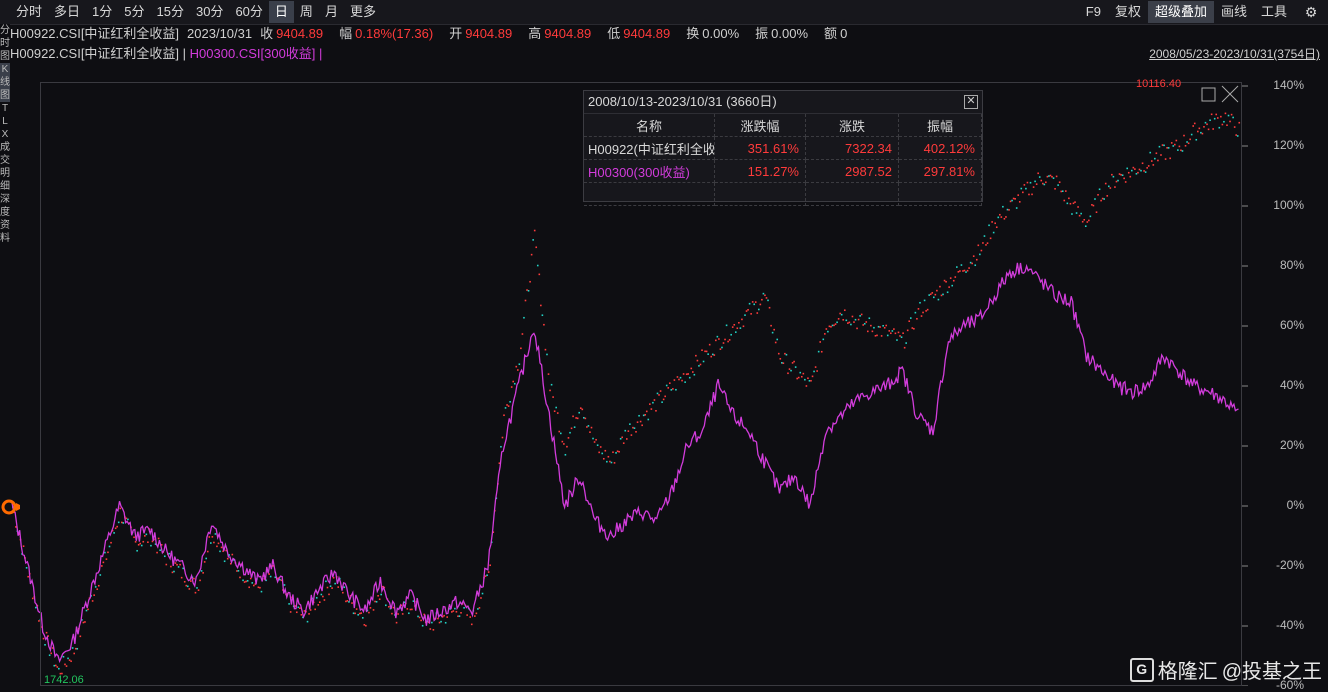 The image size is (1328, 692). I want to click on y-tick-label: -20%, so click(1289, 565).